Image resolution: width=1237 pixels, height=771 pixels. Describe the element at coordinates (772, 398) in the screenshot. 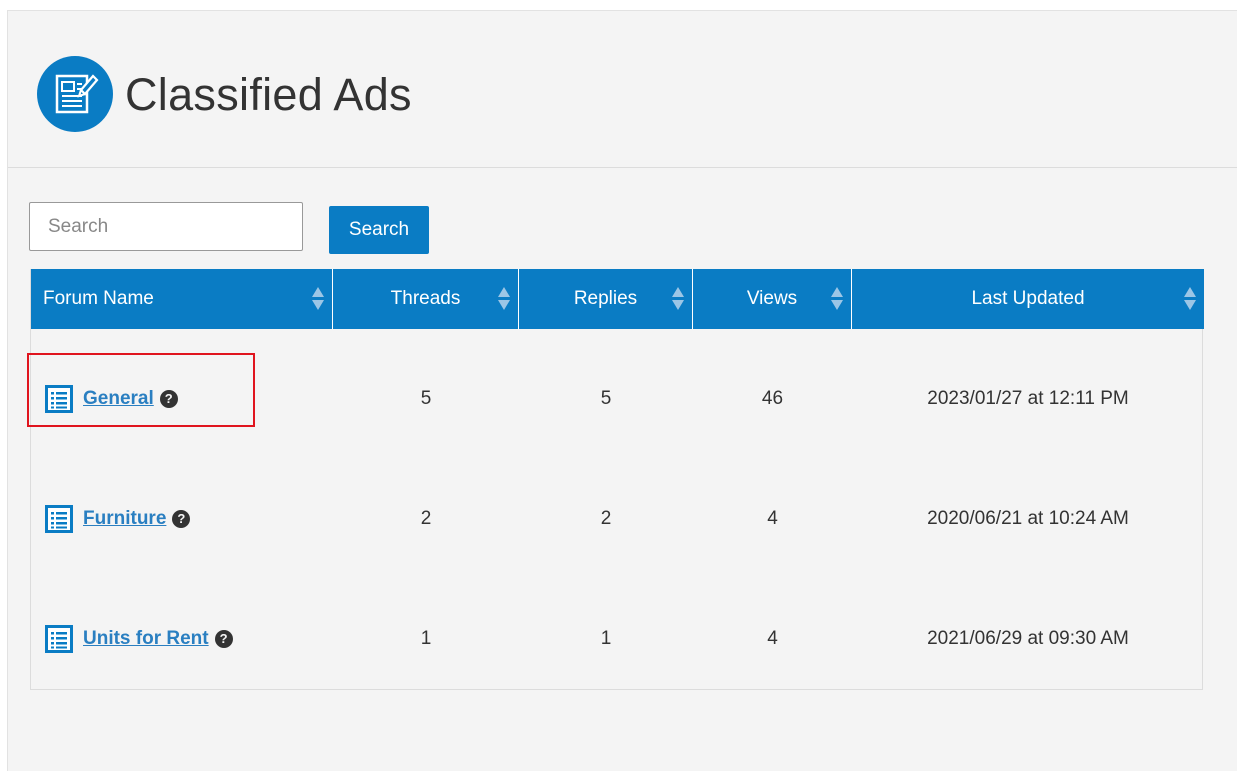

I see `views-cell: 46` at that location.